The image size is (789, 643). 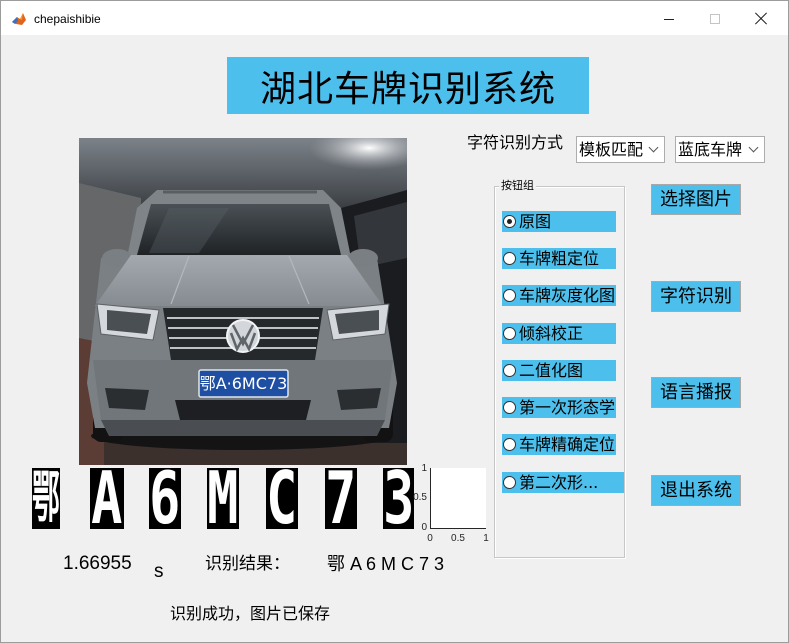 I want to click on method-dropdown-value: 模板匹配, so click(x=611, y=149).